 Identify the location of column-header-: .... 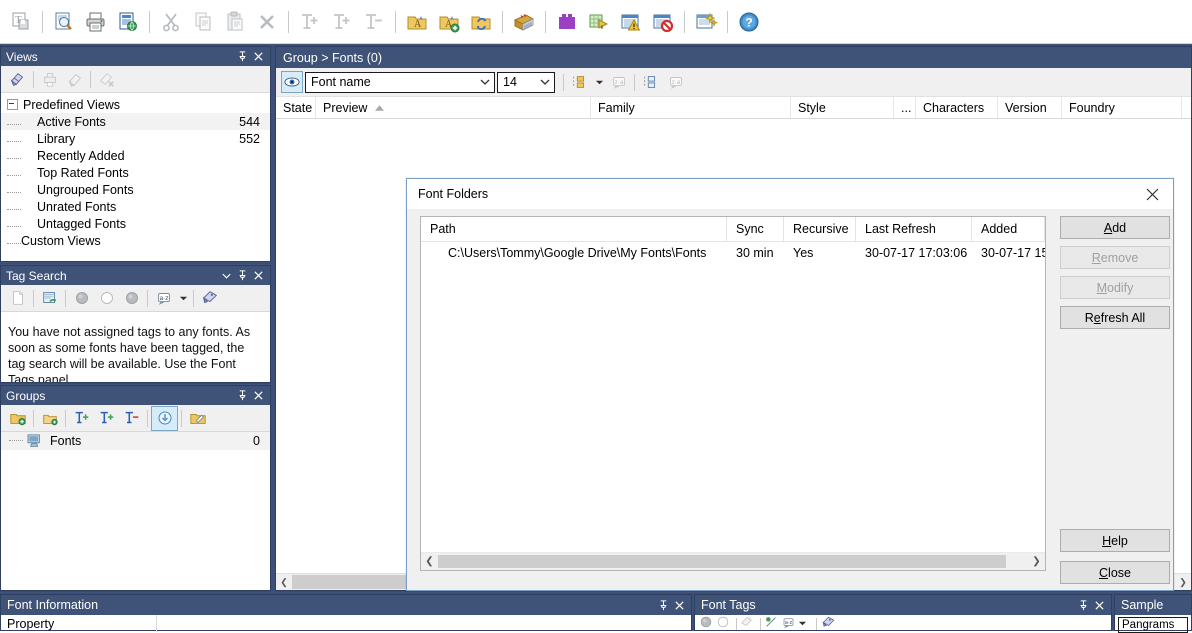
(905, 107).